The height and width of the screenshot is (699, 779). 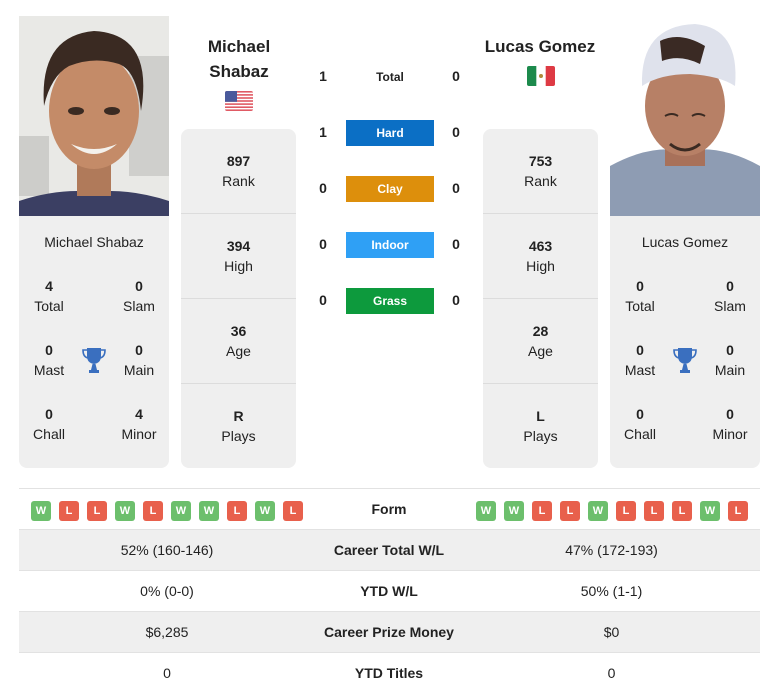 I want to click on h2h-row-indoor: 0 Indoor 0, so click(x=390, y=245).